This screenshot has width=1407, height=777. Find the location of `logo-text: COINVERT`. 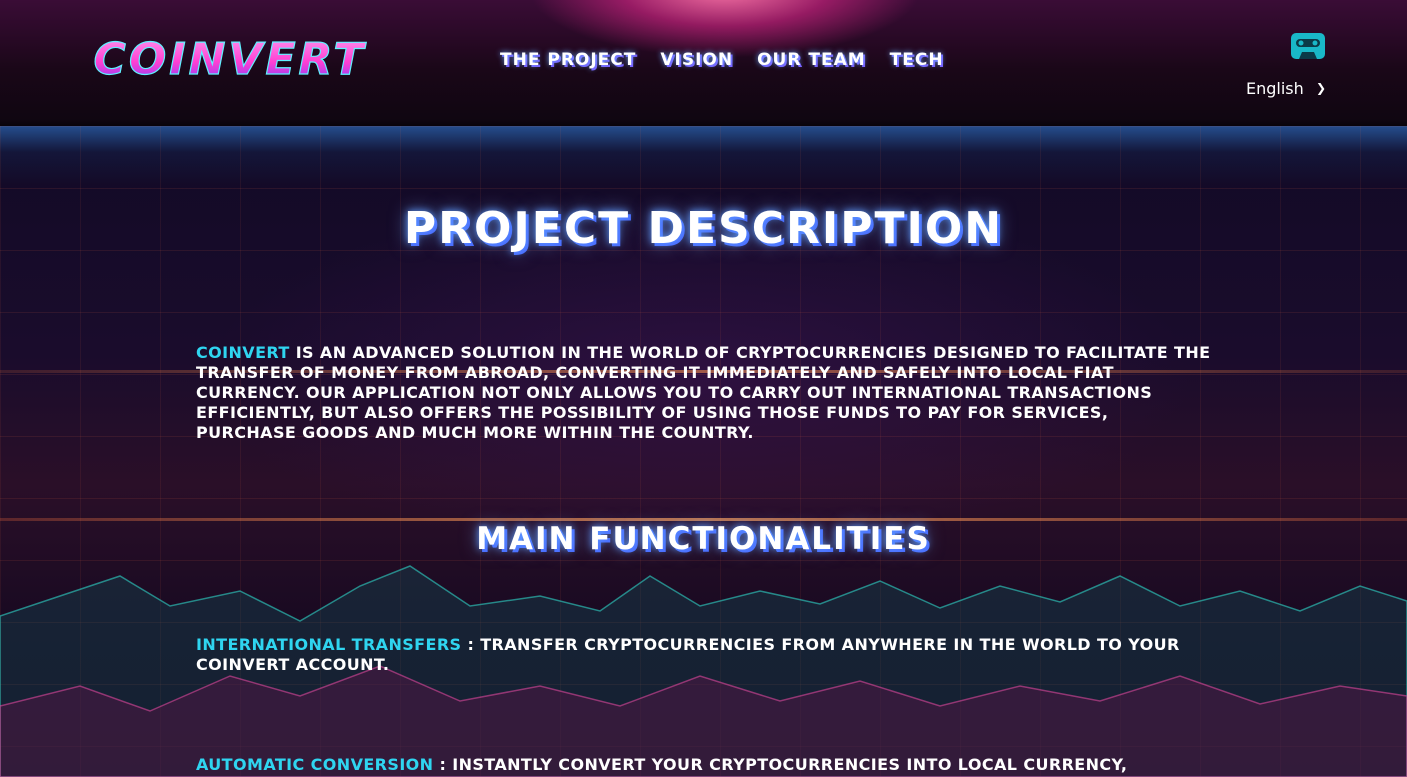

logo-text: COINVERT is located at coordinates (230, 59).